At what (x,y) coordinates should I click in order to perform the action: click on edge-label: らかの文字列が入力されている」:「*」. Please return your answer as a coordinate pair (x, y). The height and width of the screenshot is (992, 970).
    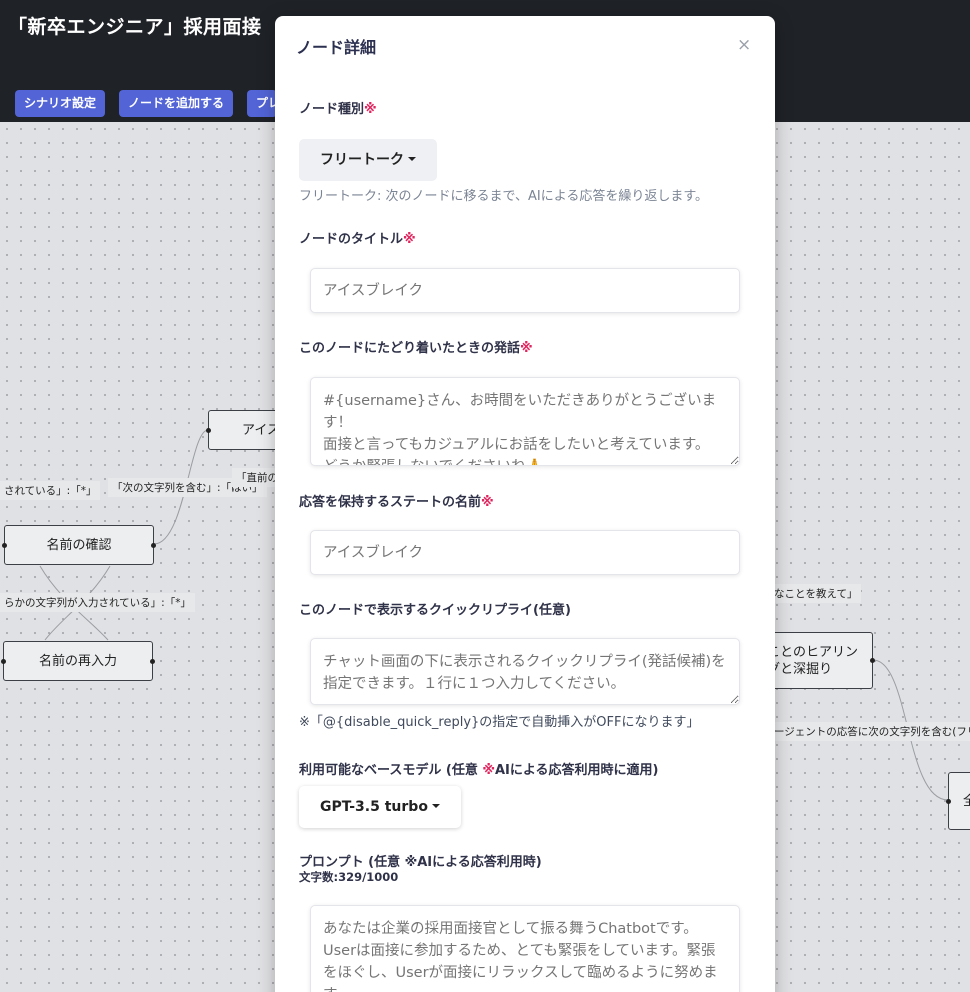
    Looking at the image, I should click on (97, 602).